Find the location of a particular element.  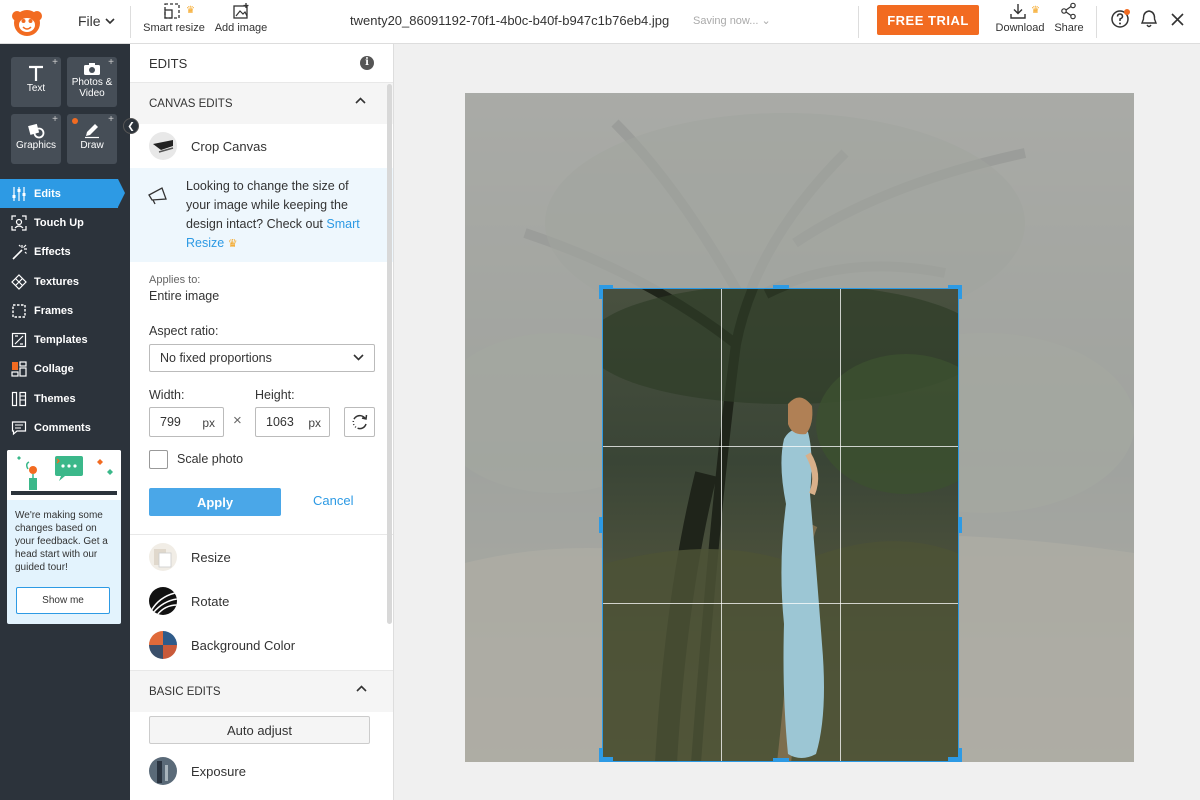

sidebar-item-comments: Comments is located at coordinates (65, 427).